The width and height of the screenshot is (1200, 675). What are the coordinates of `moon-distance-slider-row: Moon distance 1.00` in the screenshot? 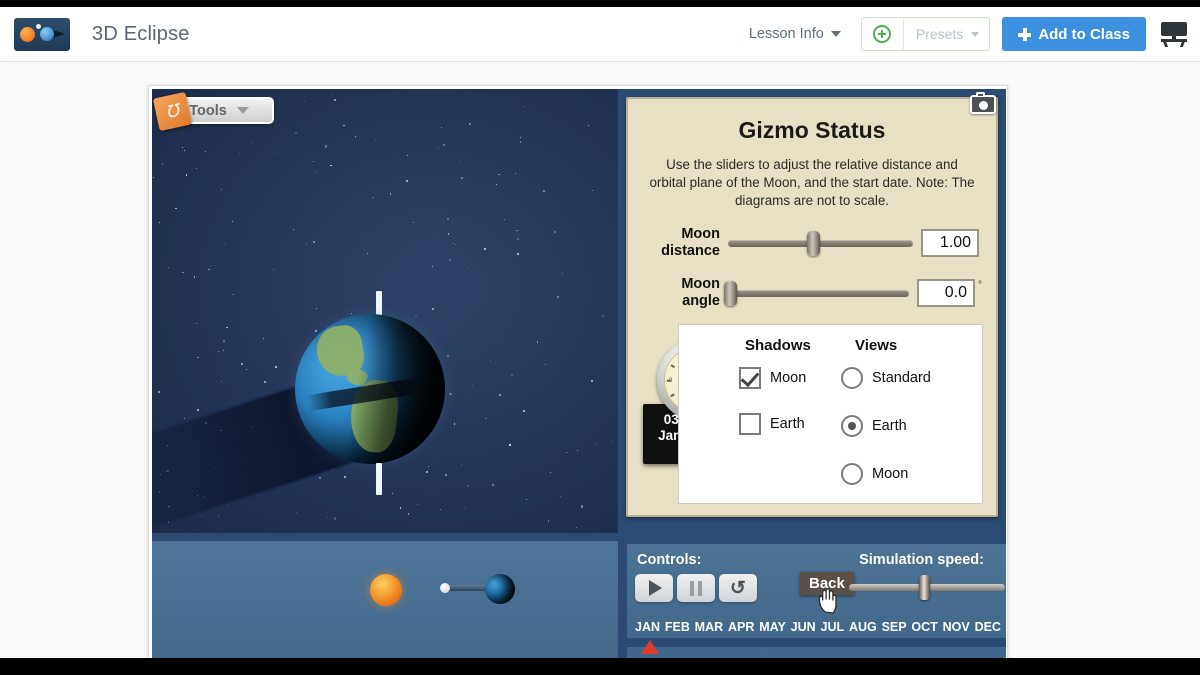 It's located at (812, 243).